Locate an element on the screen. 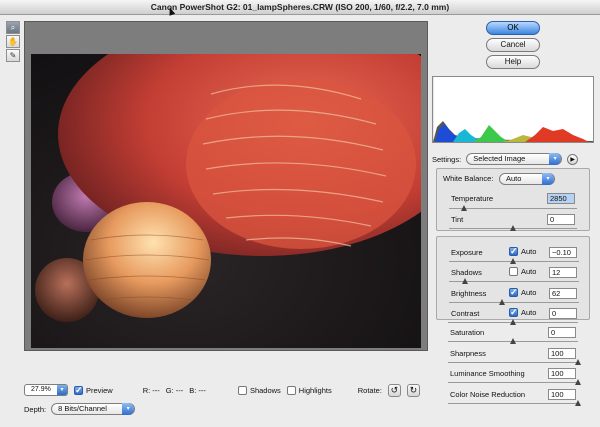  depth-row: Depth: 8 Bits/Channel ▾ is located at coordinates (80, 409).